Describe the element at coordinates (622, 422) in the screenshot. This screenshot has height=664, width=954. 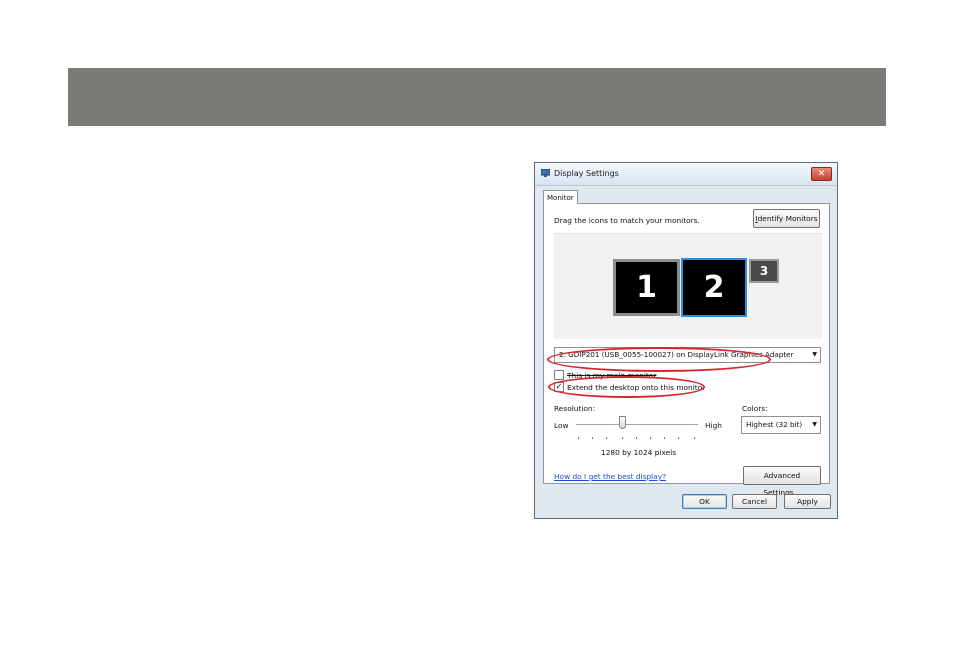
I see `resolution-slider-thumb` at that location.